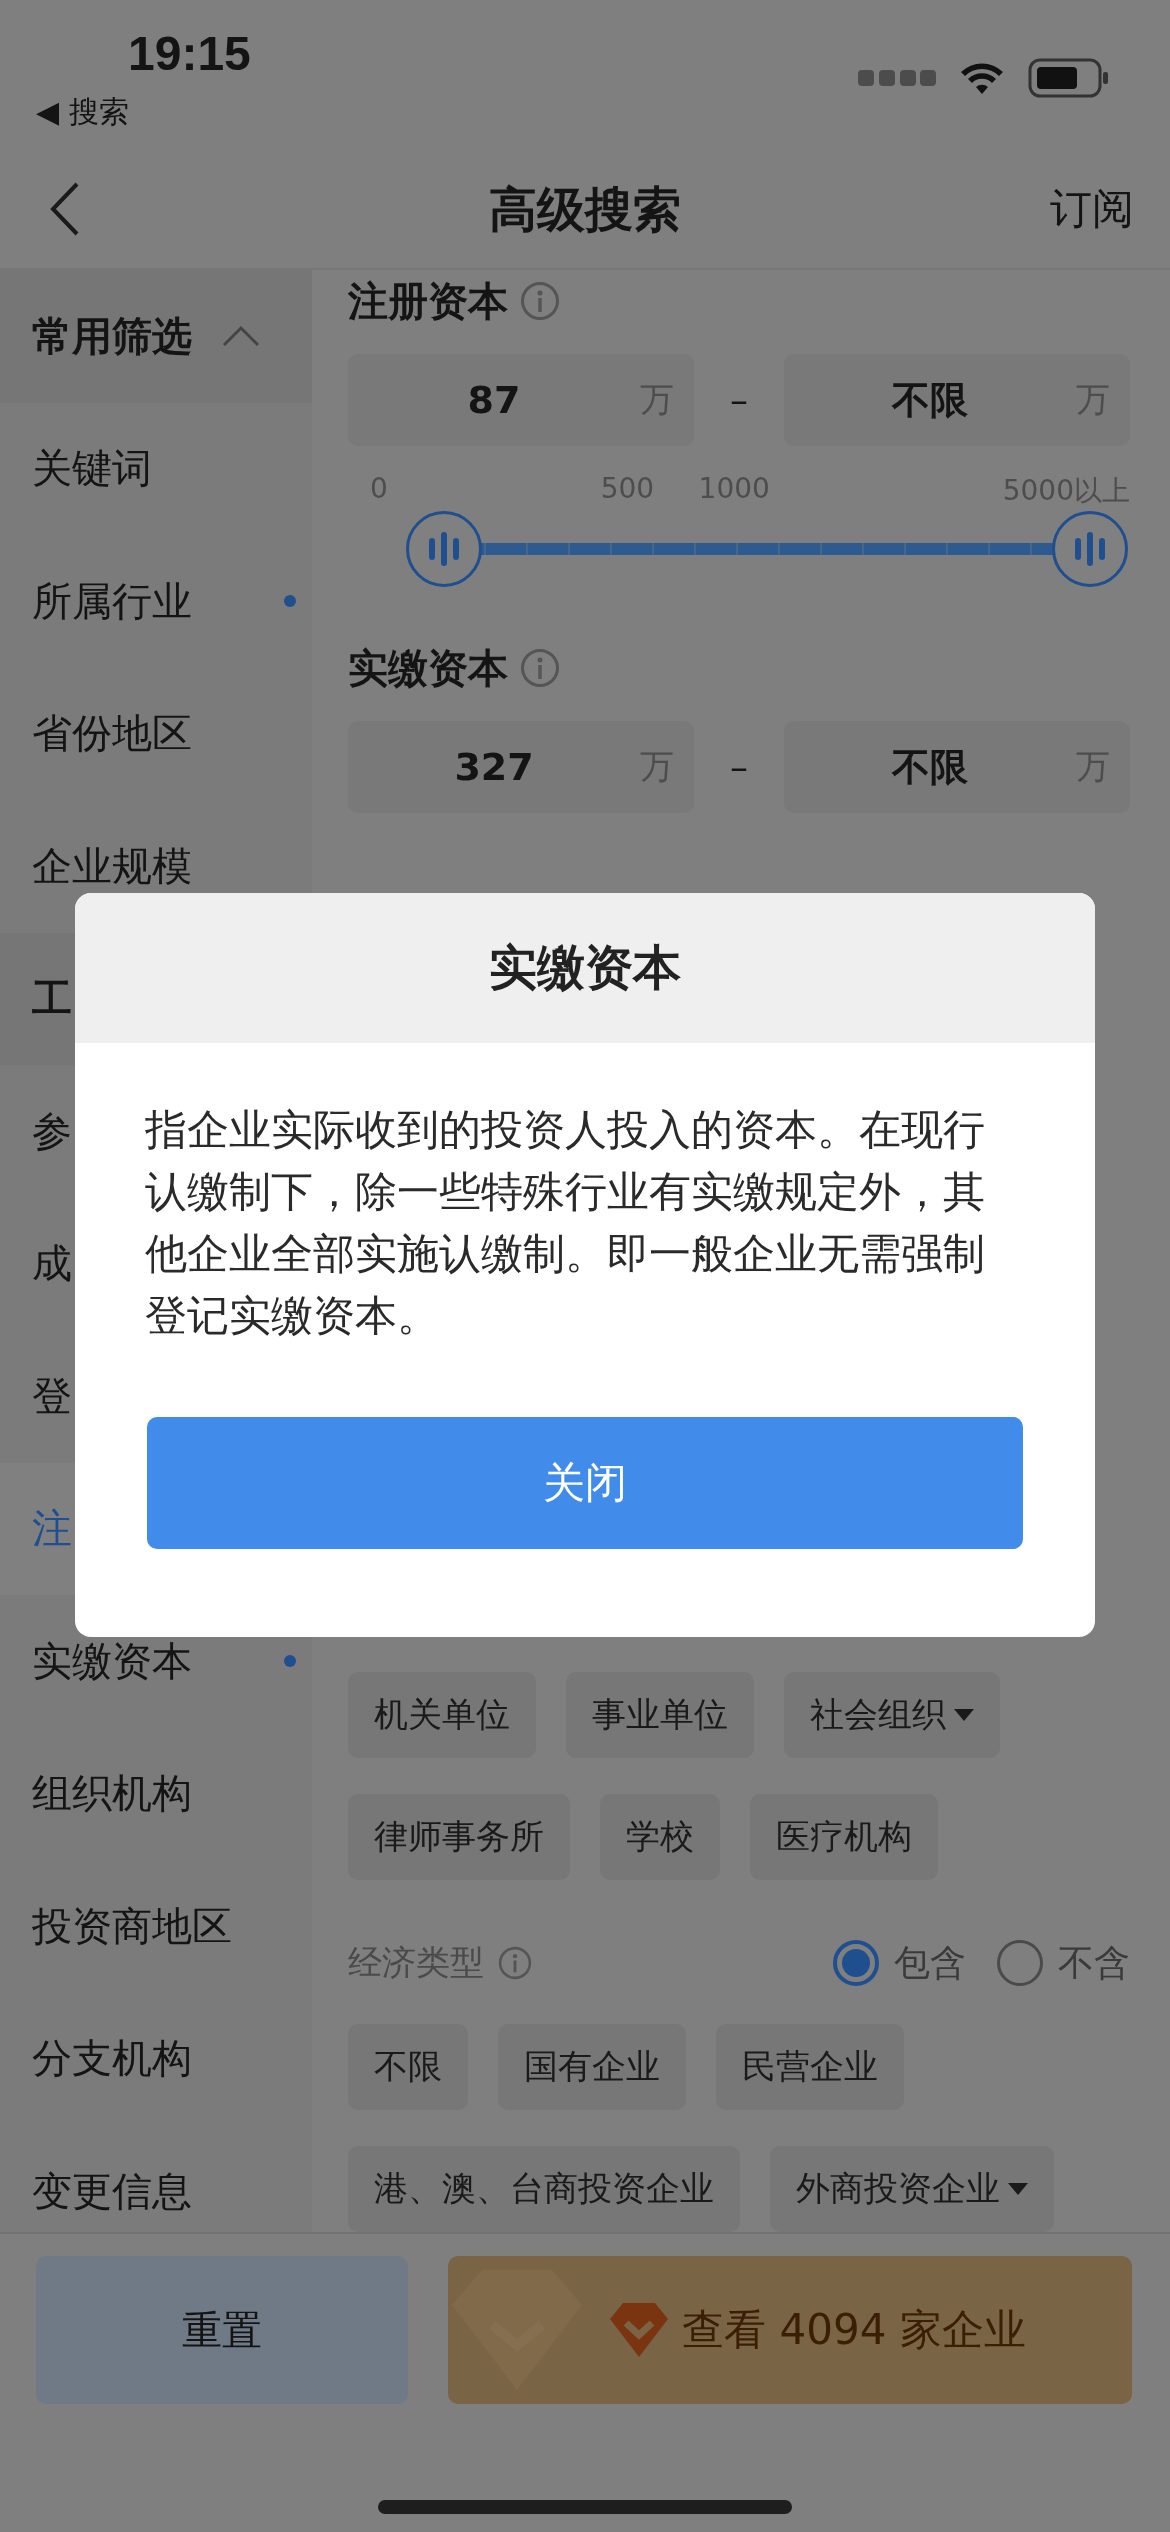 The width and height of the screenshot is (1170, 2532). I want to click on sidebar-item: 省份地区, so click(156, 733).